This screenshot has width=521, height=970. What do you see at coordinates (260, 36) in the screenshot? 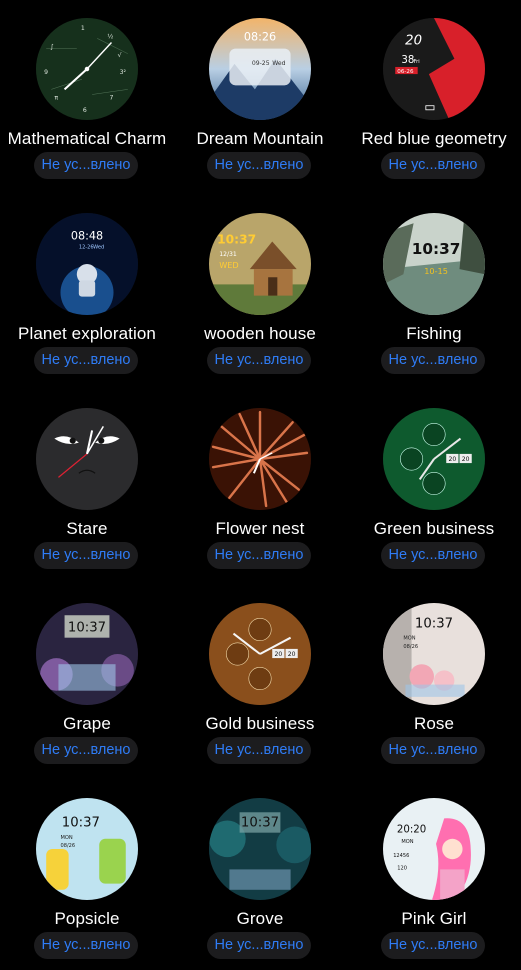
I see `watch-time: 08:26` at bounding box center [260, 36].